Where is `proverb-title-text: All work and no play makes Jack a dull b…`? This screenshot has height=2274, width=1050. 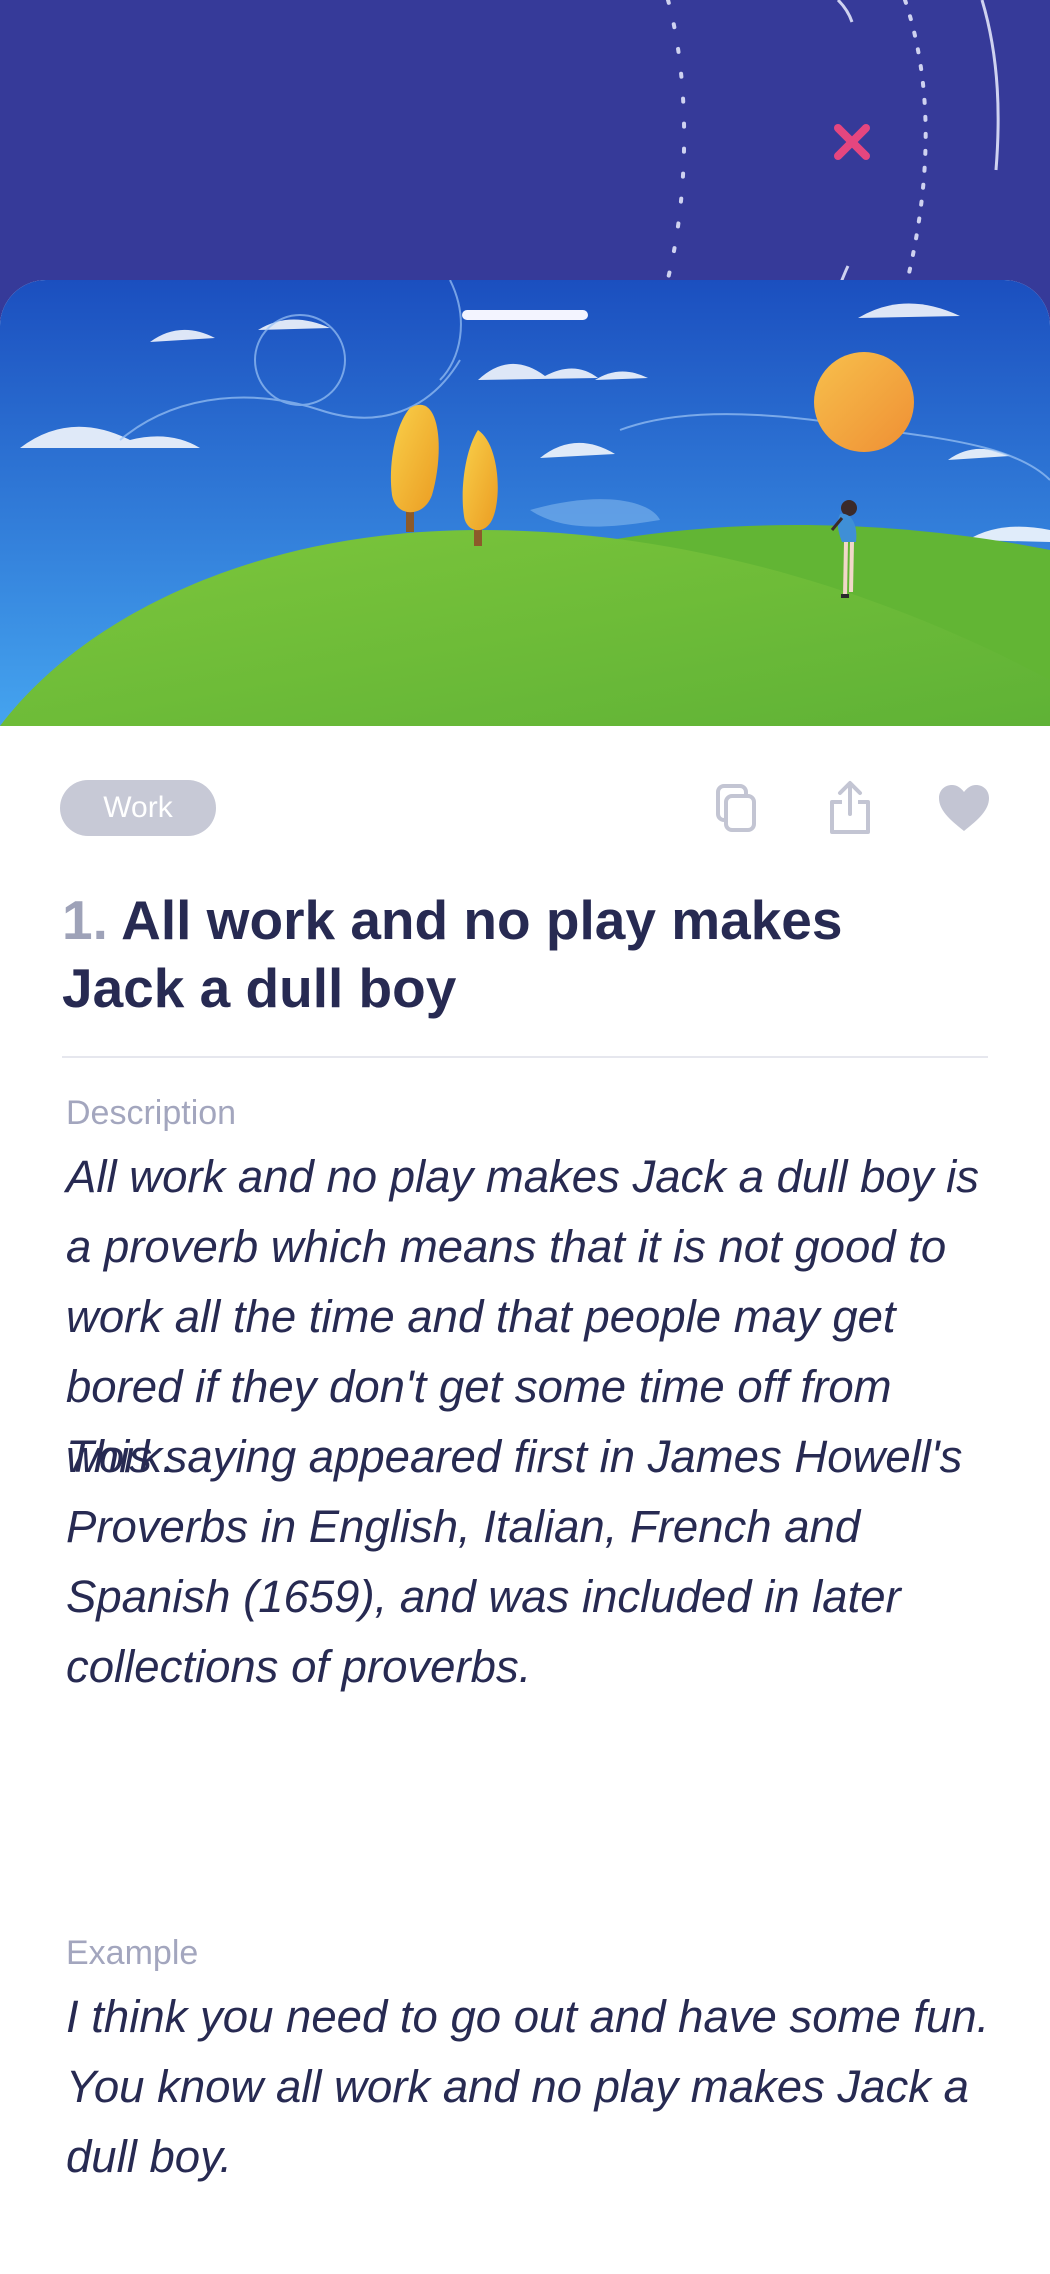 proverb-title-text: All work and no play makes Jack a dull b… is located at coordinates (452, 954).